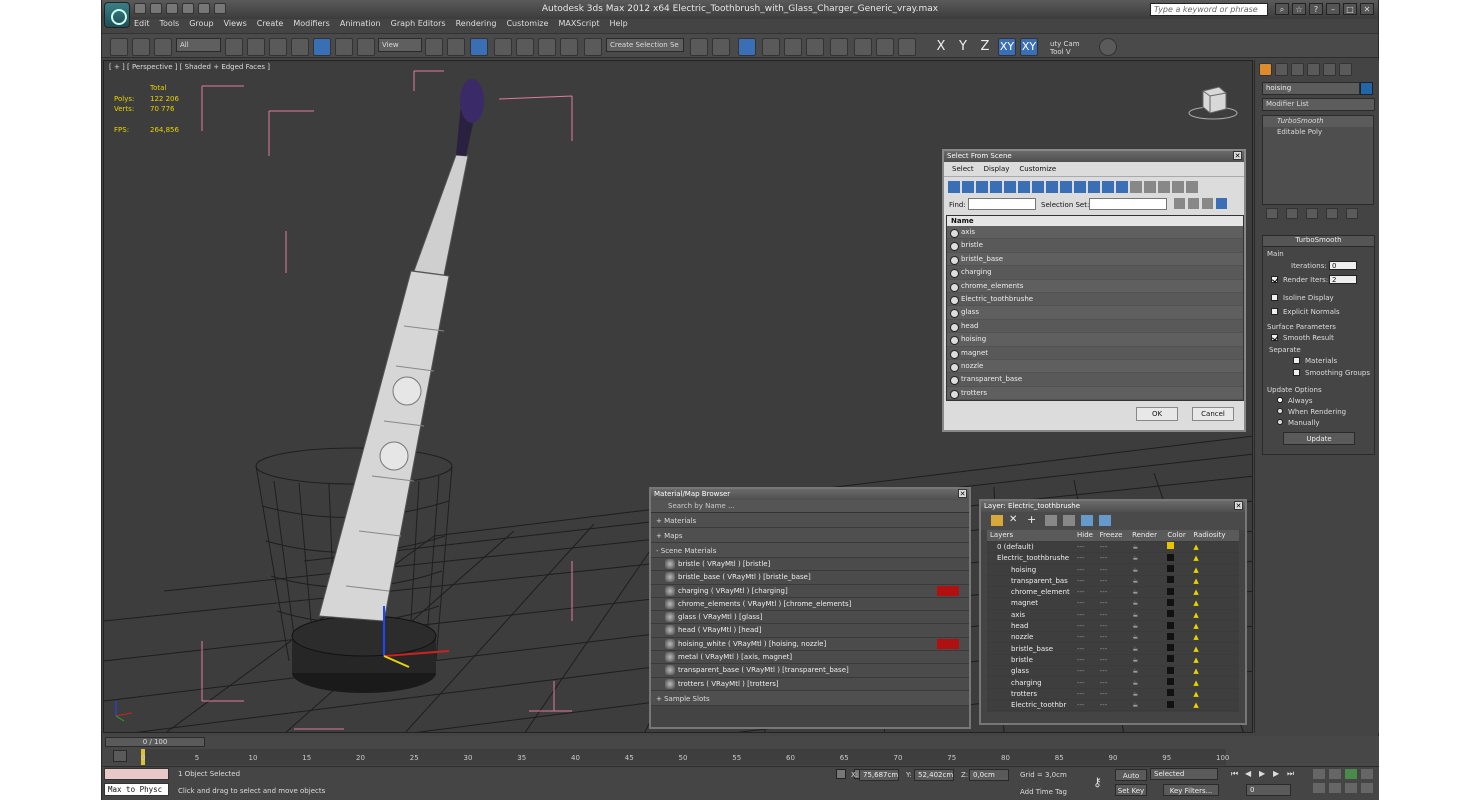 The width and height of the screenshot is (1480, 800). What do you see at coordinates (1318, 104) in the screenshot?
I see `modifier-list-dropdown: Modifier List` at bounding box center [1318, 104].